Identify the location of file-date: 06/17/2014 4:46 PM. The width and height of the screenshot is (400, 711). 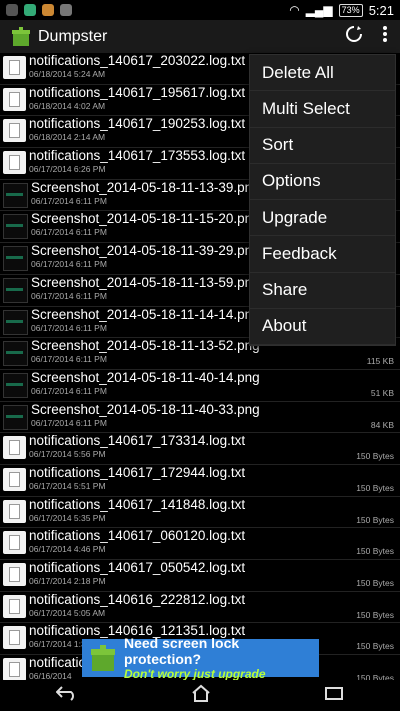
(67, 549).